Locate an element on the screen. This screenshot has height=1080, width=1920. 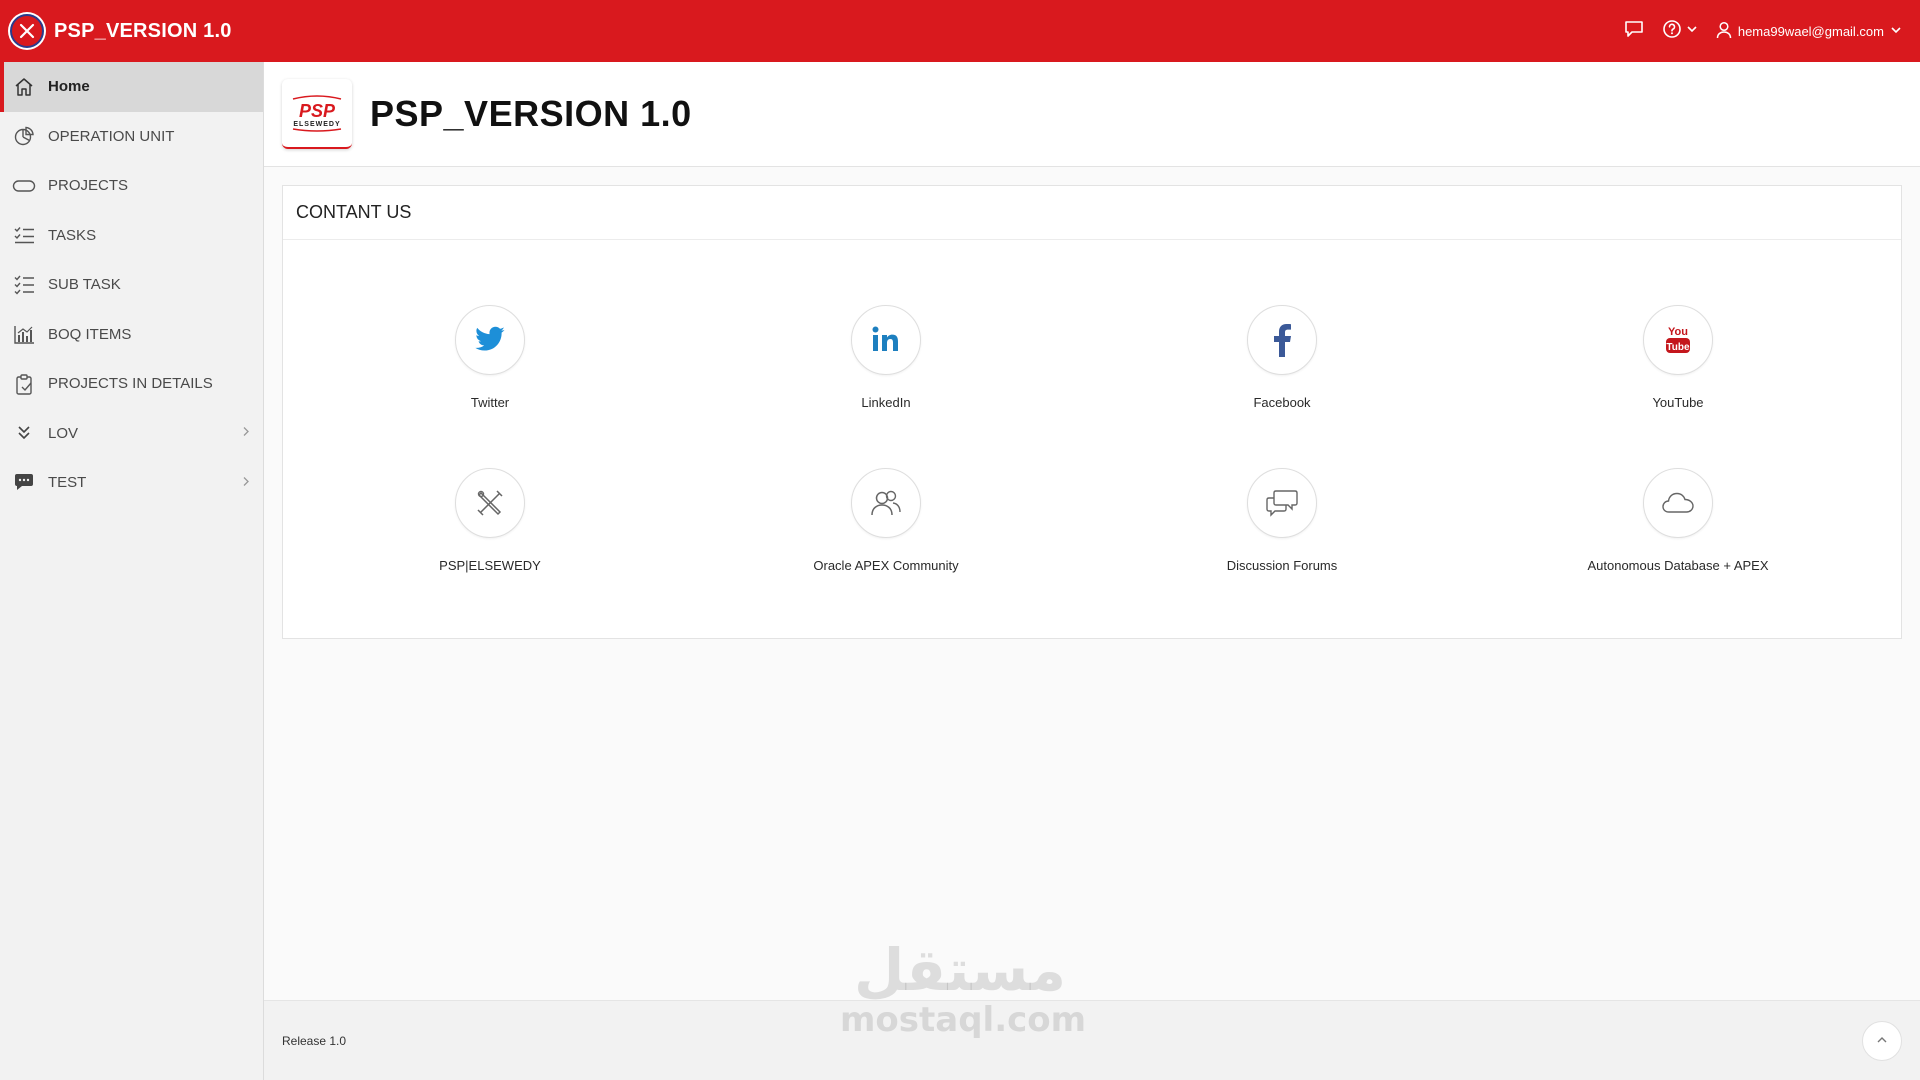
hero-region: PSP ELSEWEDY PSP_VERSION 1.0 is located at coordinates (1092, 114).